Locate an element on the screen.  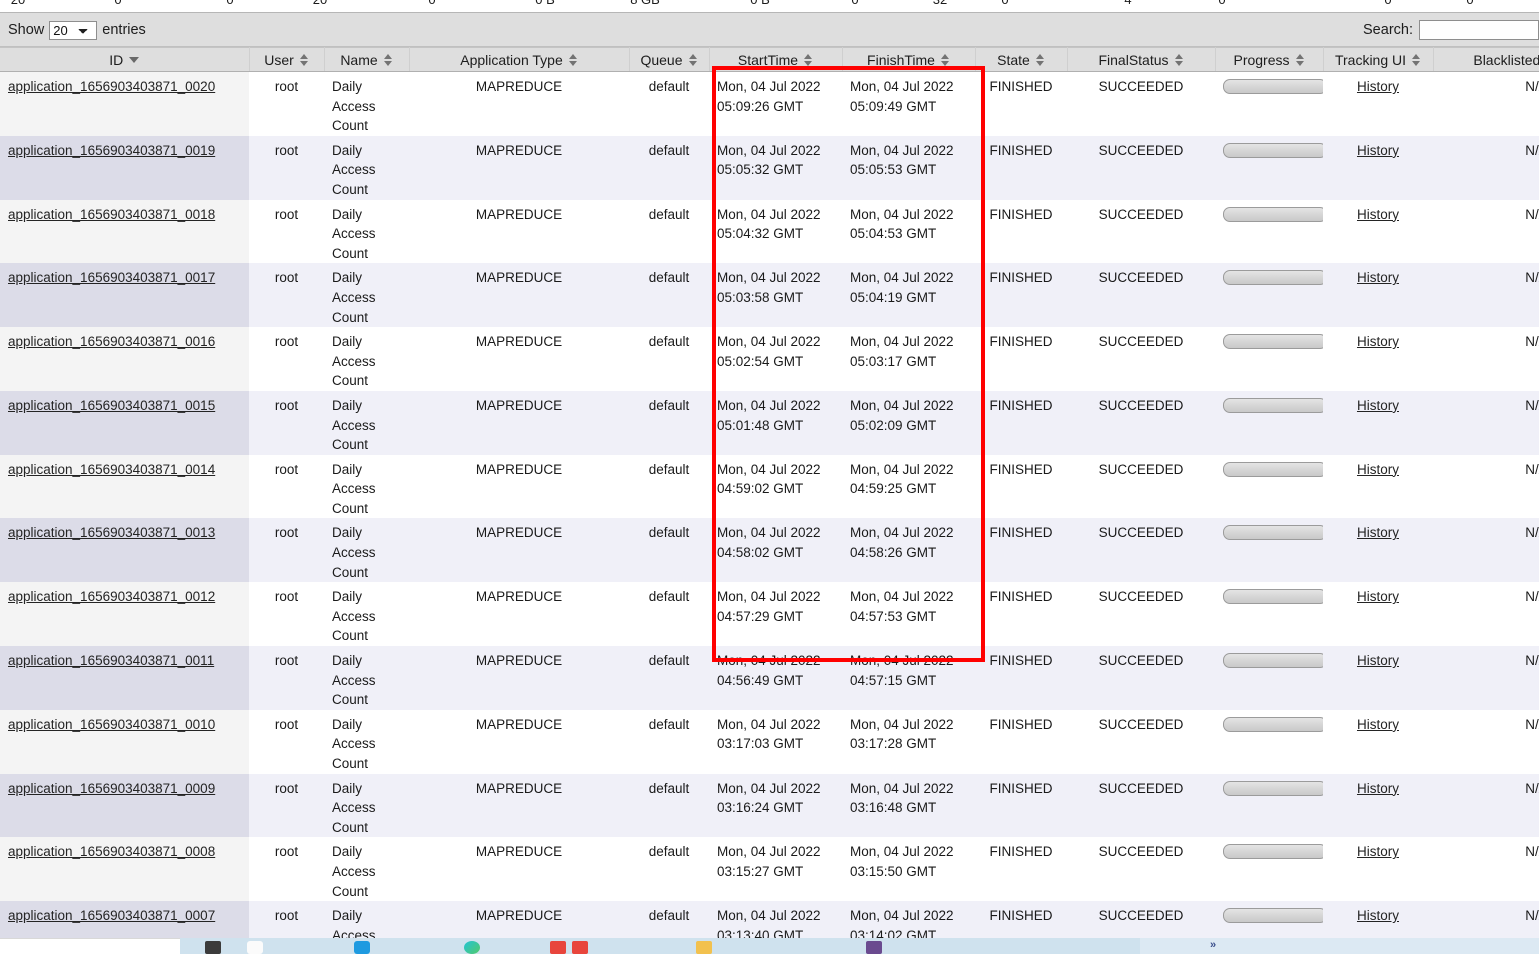
column-header-final: FinalStatus is located at coordinates (1141, 59).